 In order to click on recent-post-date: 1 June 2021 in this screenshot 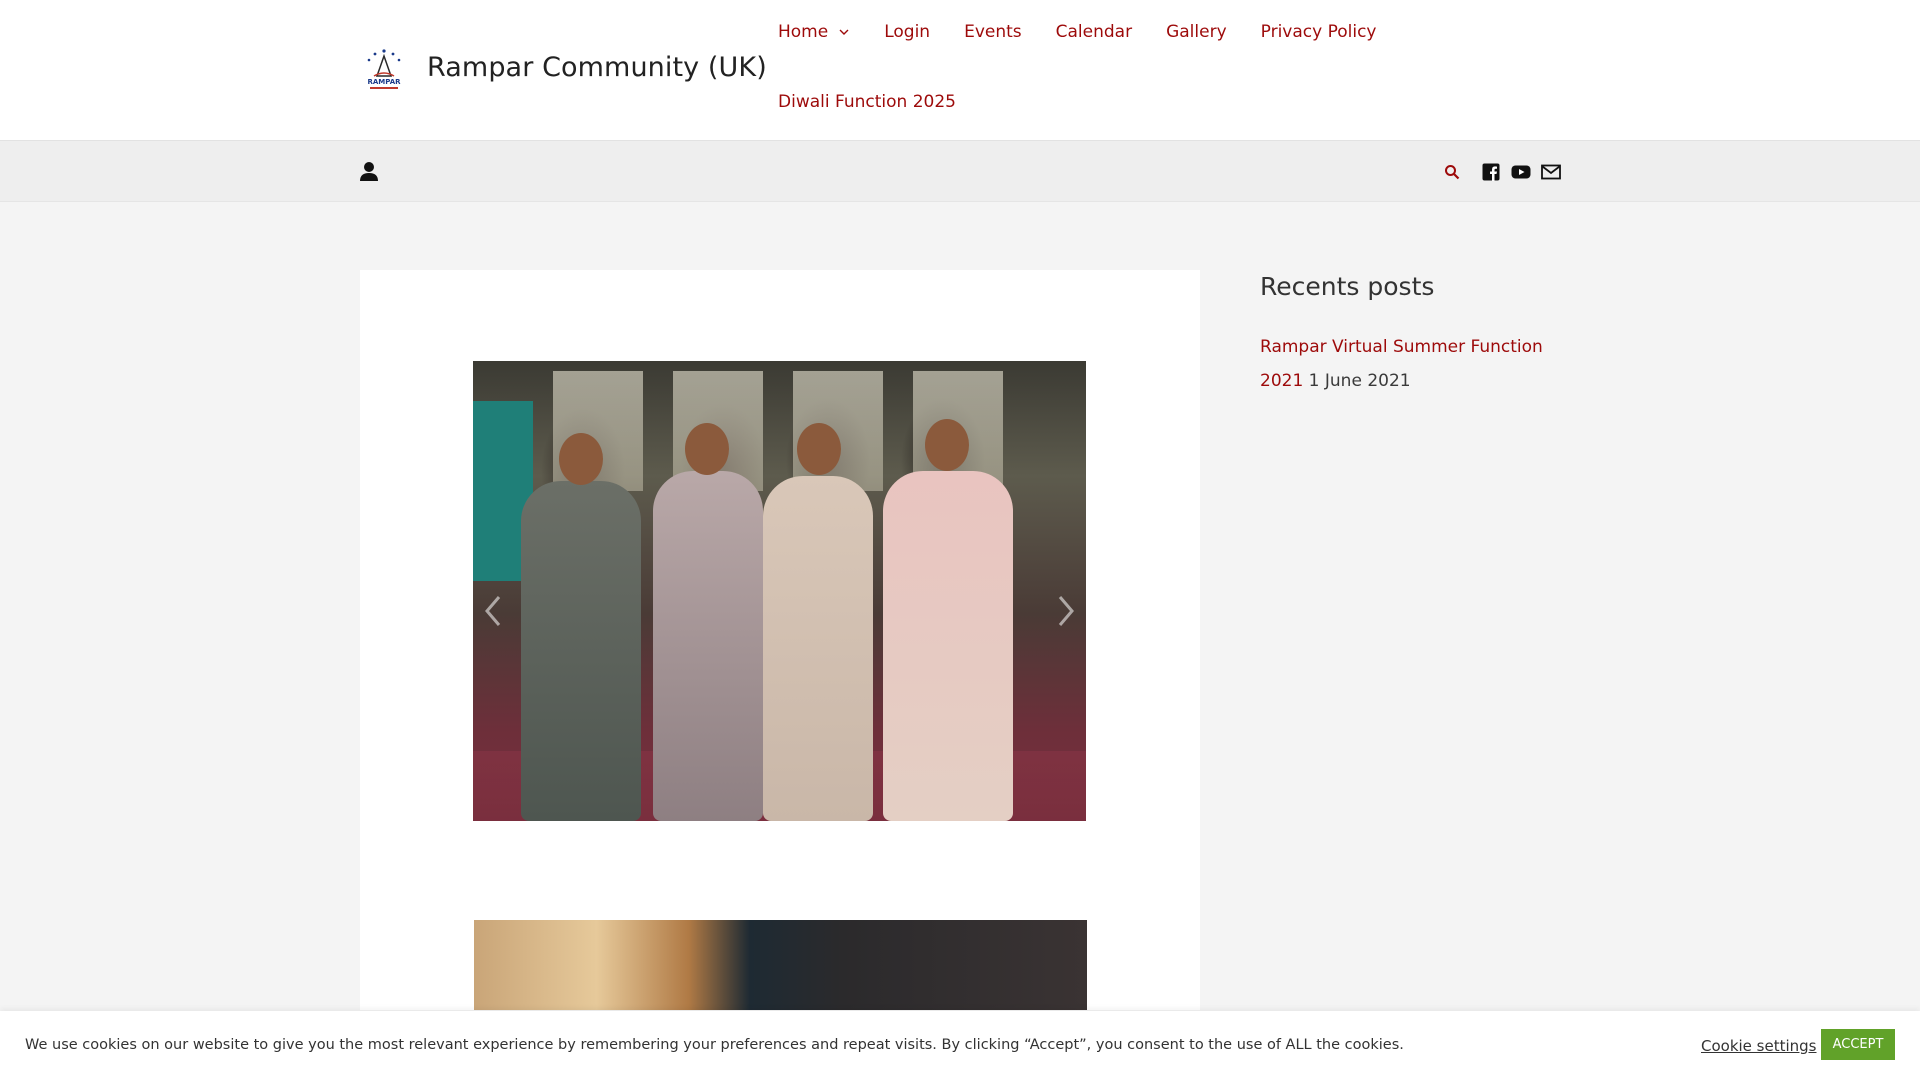, I will do `click(1359, 381)`.